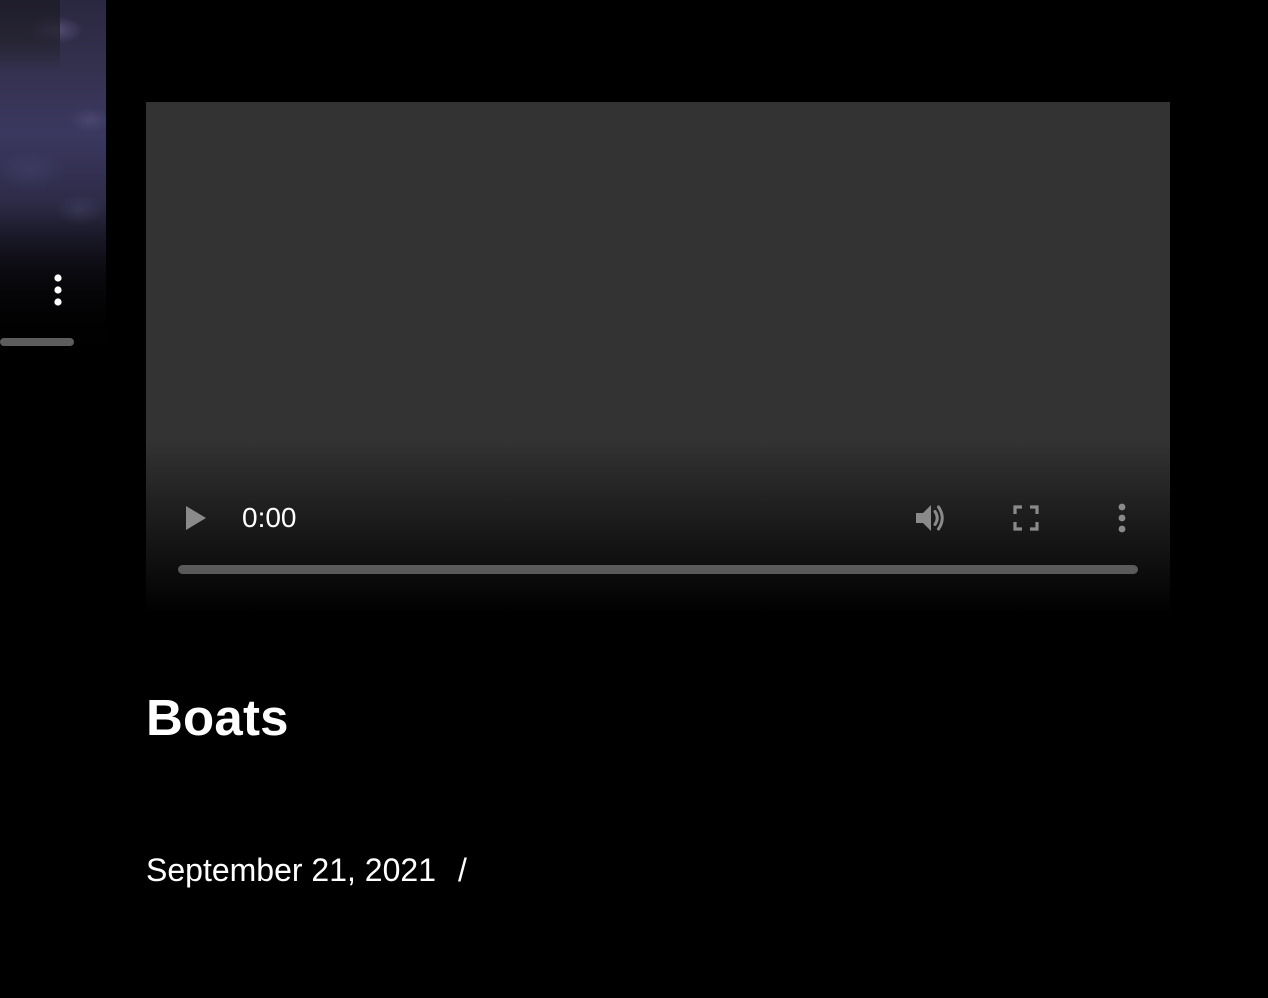 The height and width of the screenshot is (998, 1268). I want to click on fullscreen-button, so click(1026, 518).